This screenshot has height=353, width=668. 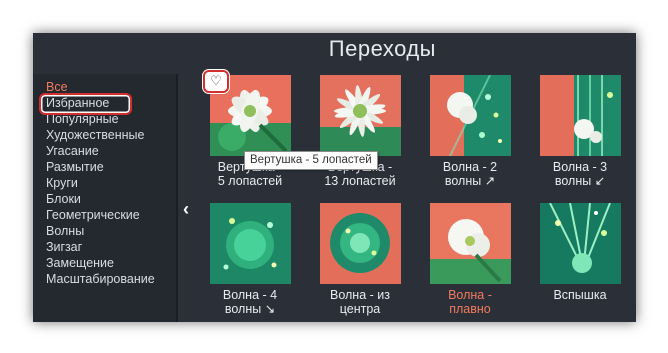 I want to click on tile-caption-line: волны ↗, so click(x=470, y=181).